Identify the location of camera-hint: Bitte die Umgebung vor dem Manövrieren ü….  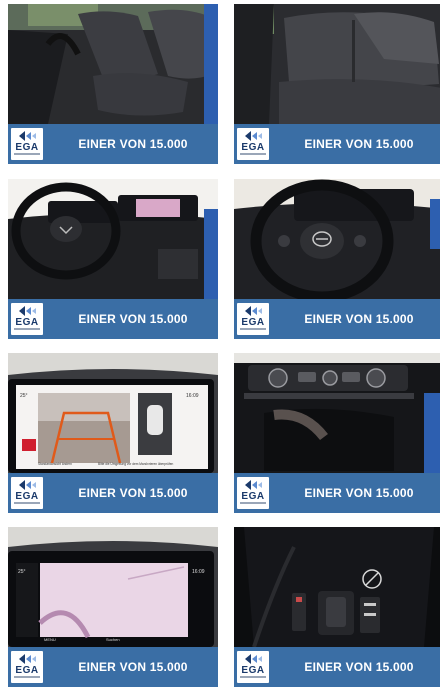
(136, 464).